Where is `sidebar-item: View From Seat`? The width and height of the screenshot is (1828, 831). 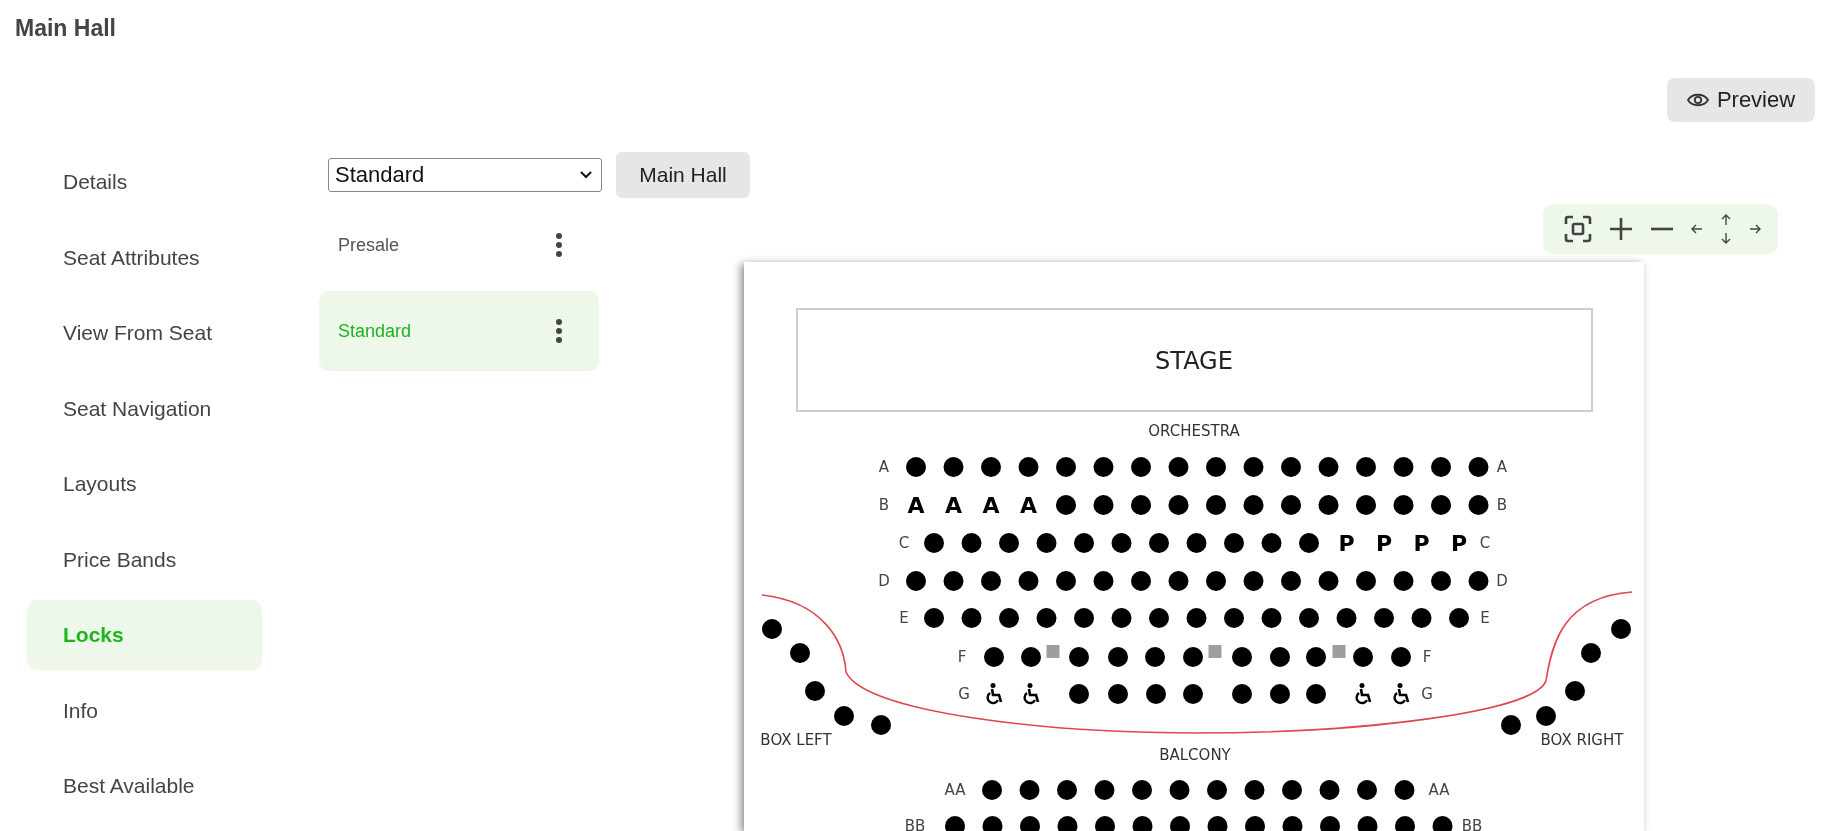 sidebar-item: View From Seat is located at coordinates (144, 333).